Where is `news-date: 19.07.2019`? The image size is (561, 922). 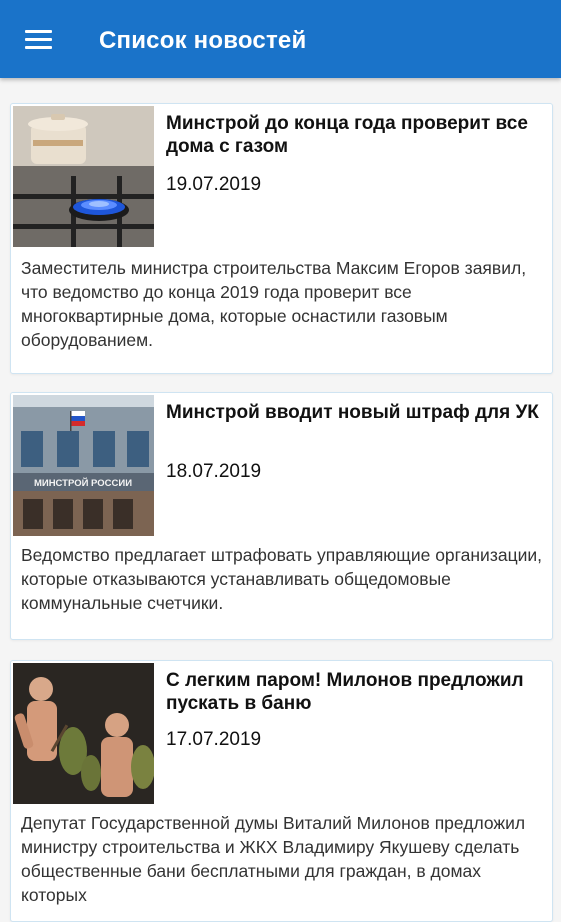
news-date: 19.07.2019 is located at coordinates (214, 184).